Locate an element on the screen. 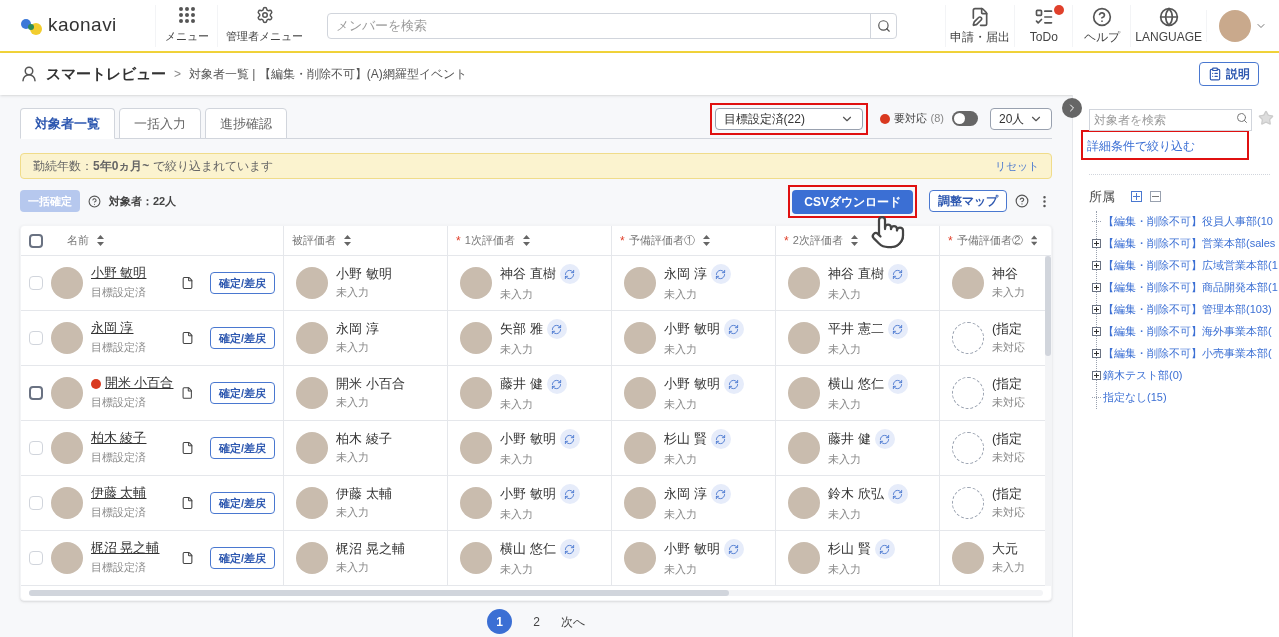 The image size is (1279, 637). page-title: スマートレビュー is located at coordinates (106, 73).